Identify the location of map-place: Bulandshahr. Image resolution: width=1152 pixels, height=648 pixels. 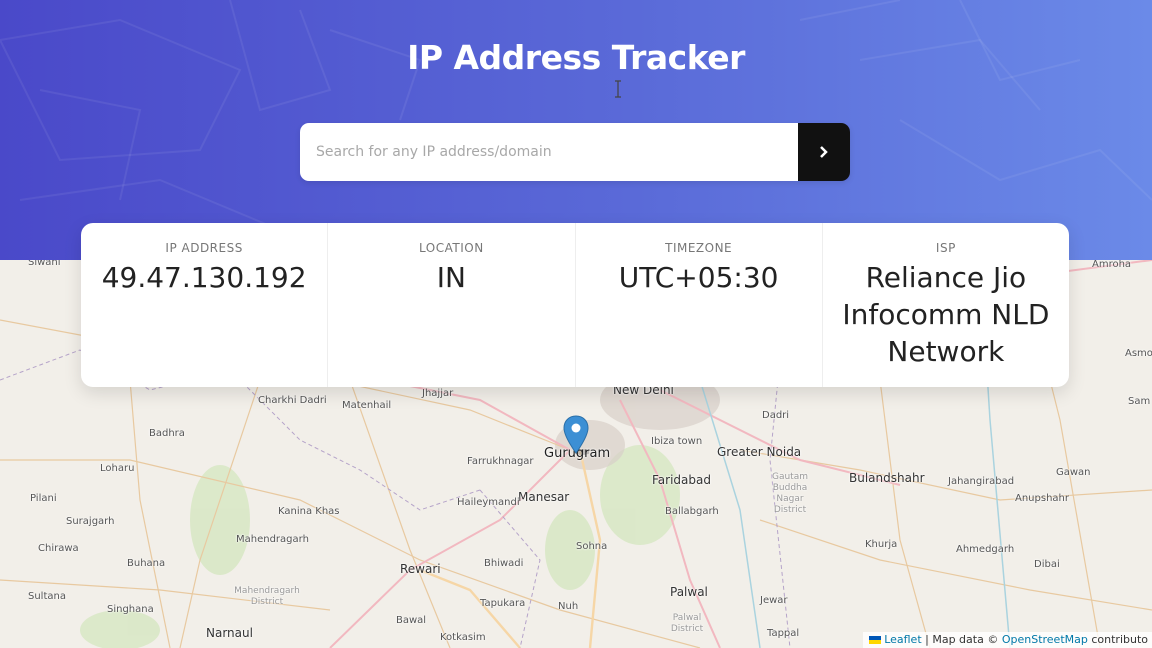
(887, 478).